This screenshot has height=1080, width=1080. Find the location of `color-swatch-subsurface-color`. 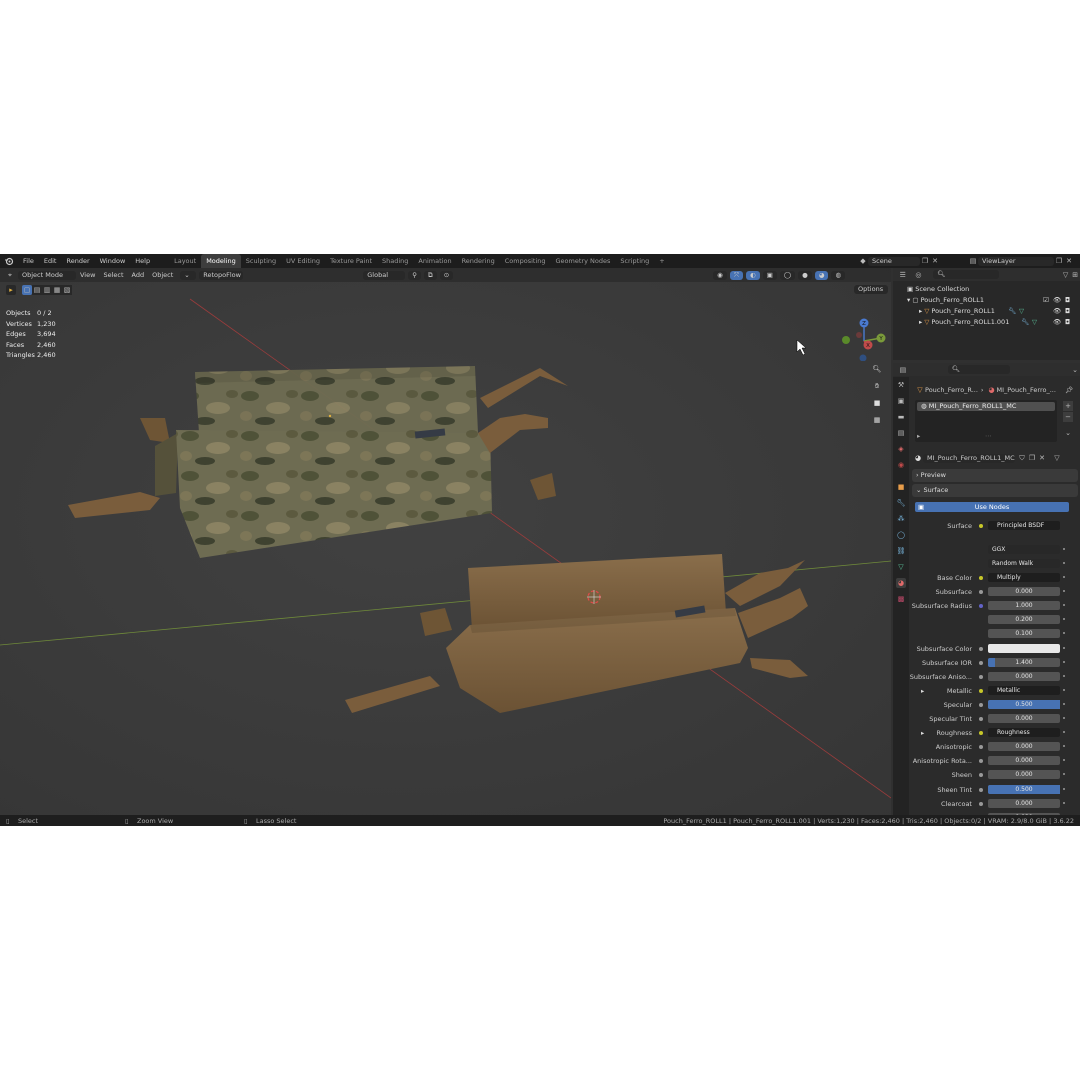

color-swatch-subsurface-color is located at coordinates (1024, 648).